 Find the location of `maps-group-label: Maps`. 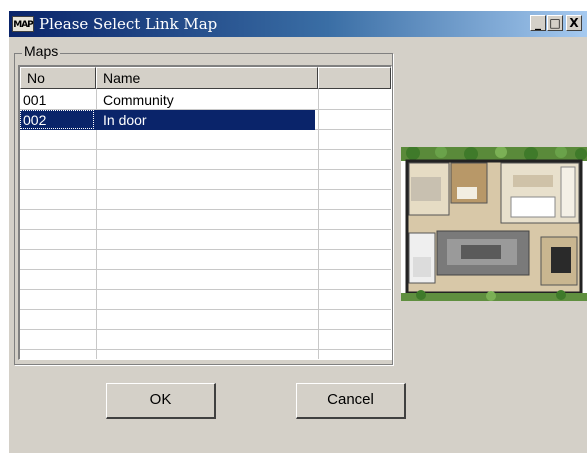

maps-group-label: Maps is located at coordinates (41, 51).